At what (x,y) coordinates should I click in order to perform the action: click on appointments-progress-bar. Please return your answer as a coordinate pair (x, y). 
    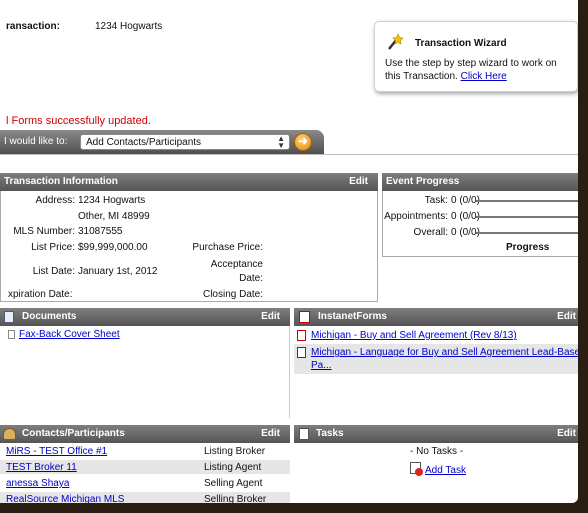
    Looking at the image, I should click on (527, 217).